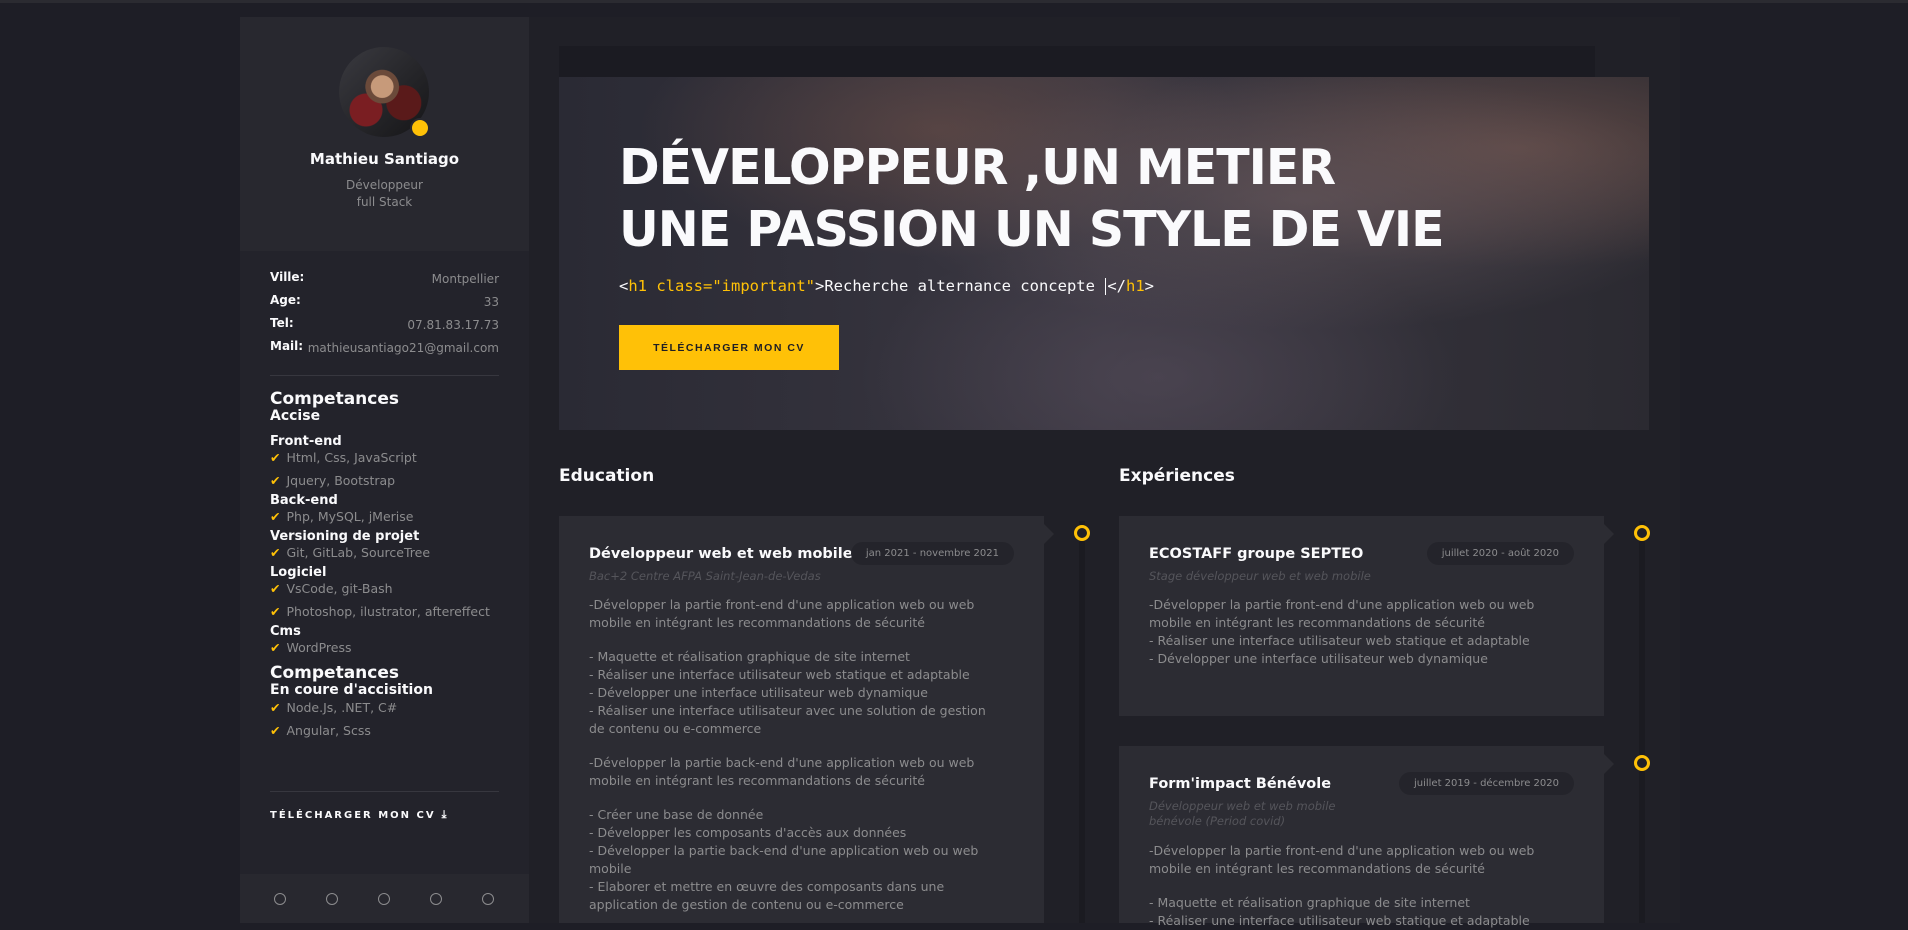  What do you see at coordinates (384, 202) in the screenshot?
I see `profile-role-line2: full Stack` at bounding box center [384, 202].